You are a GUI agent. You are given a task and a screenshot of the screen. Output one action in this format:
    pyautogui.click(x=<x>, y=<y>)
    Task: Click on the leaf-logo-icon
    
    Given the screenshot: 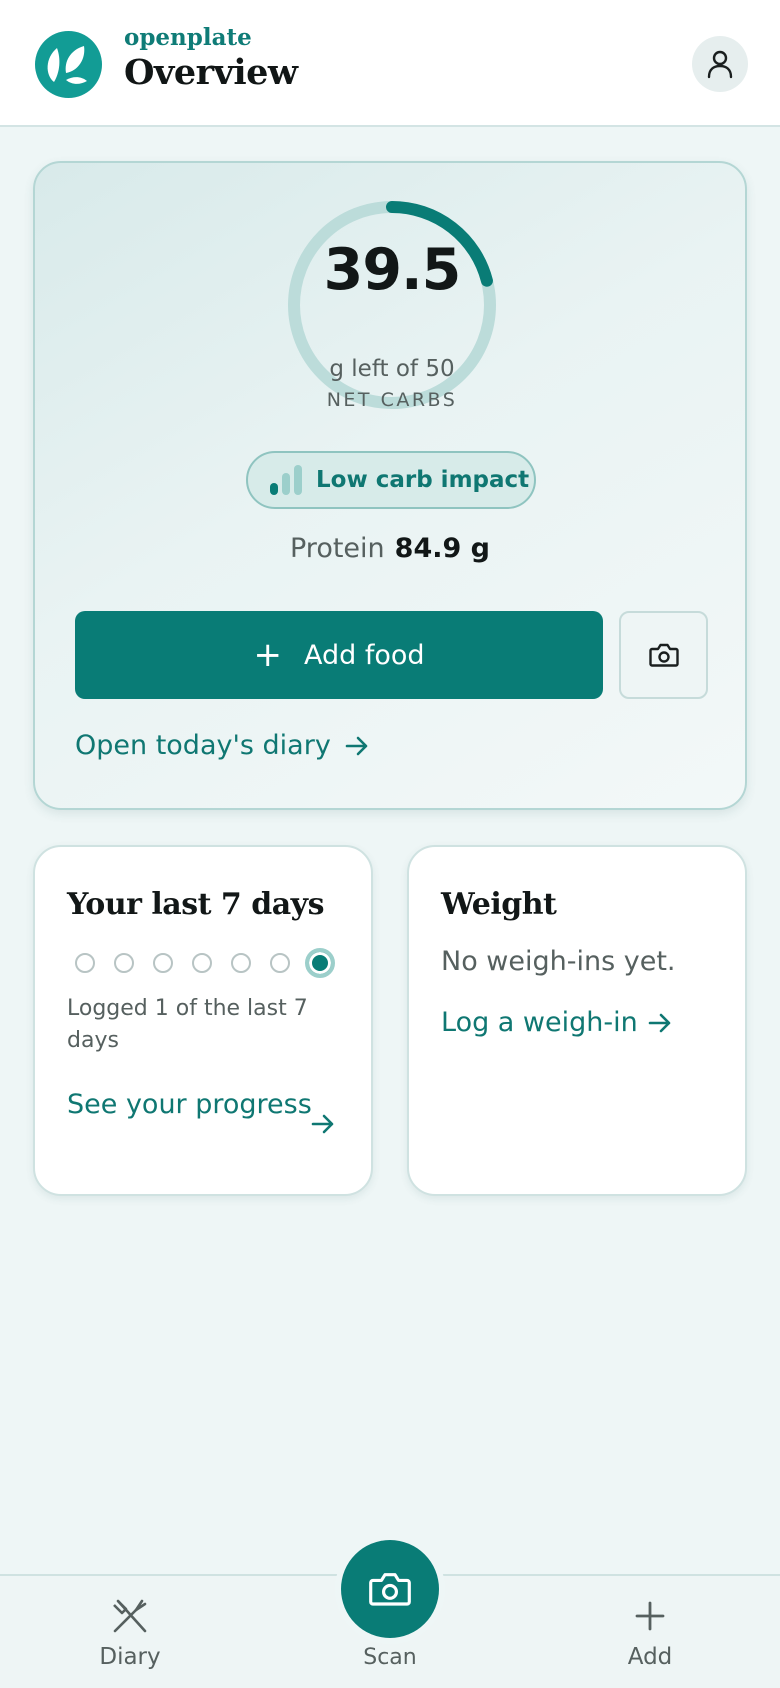 What is the action you would take?
    pyautogui.click(x=68, y=64)
    